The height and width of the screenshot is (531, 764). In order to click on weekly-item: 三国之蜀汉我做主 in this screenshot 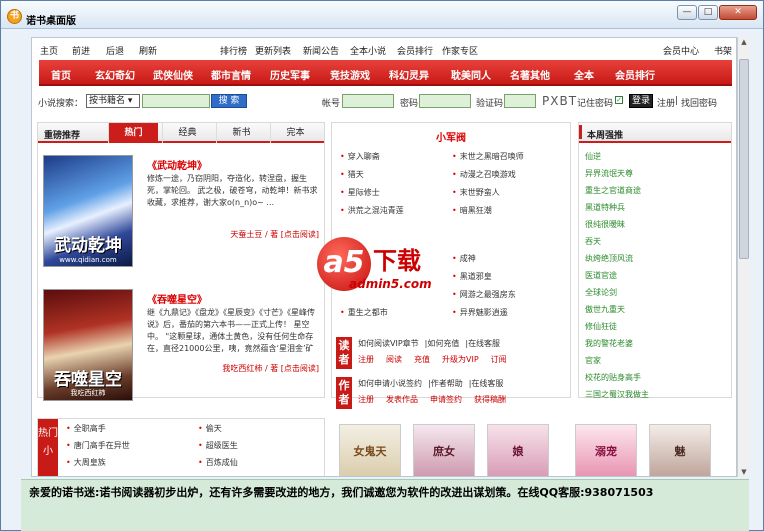, I will do `click(617, 394)`.